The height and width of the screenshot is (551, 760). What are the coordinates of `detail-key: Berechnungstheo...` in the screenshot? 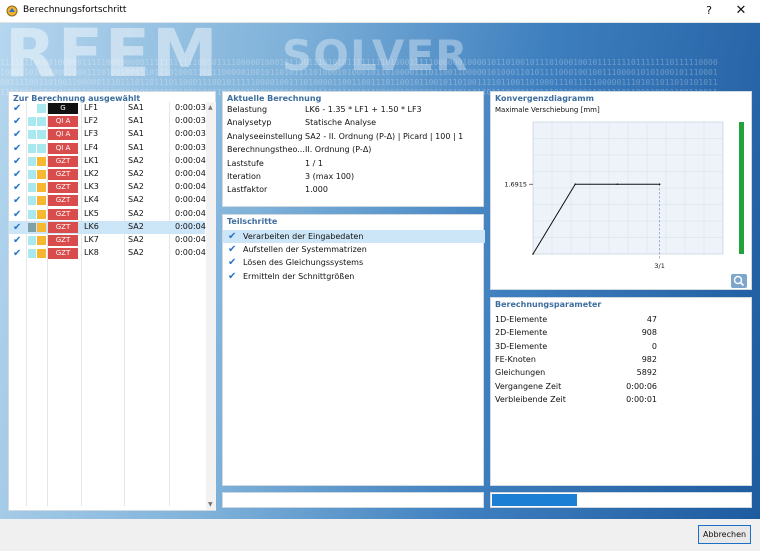 It's located at (266, 150).